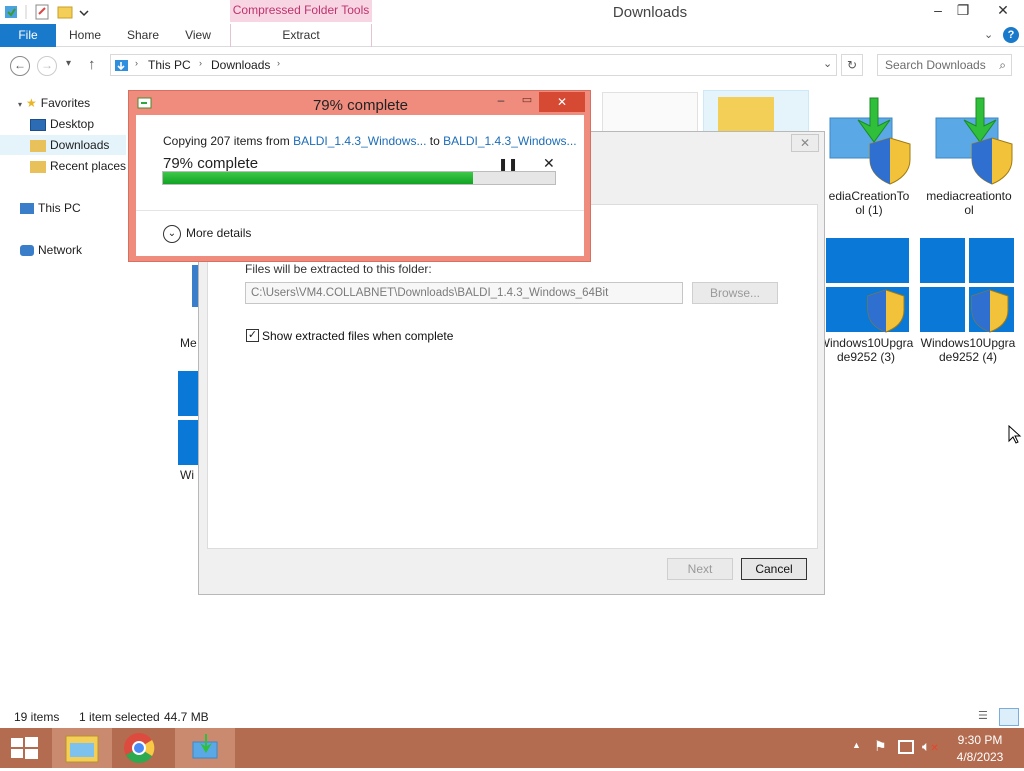  Describe the element at coordinates (301, 11) in the screenshot. I see `compressed-folder-tools-tab: Compressed Folder Tools` at that location.